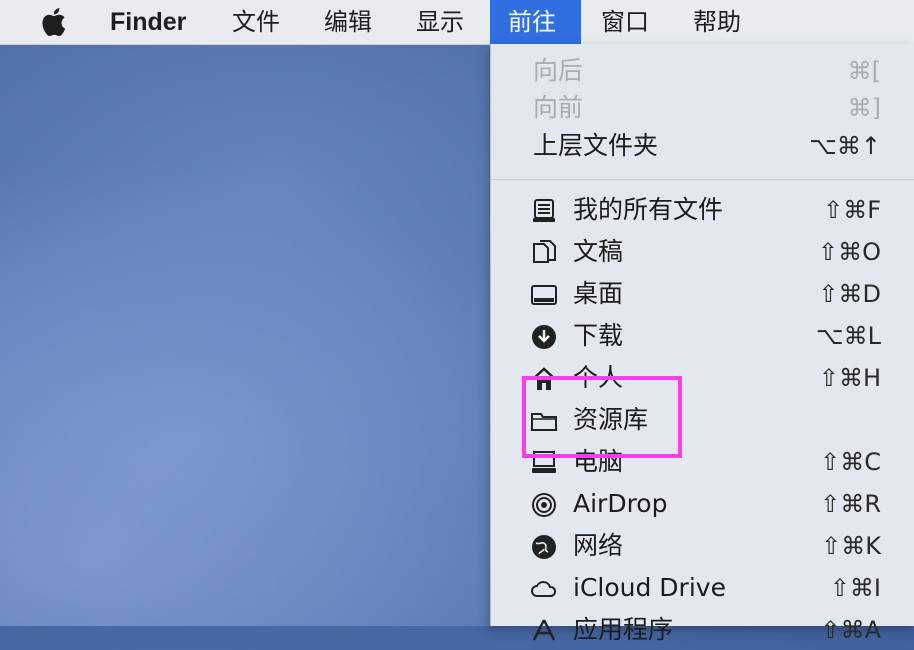 This screenshot has height=650, width=914. I want to click on menu-item-desktop: 桌面 ⇧⌘D, so click(702, 294).